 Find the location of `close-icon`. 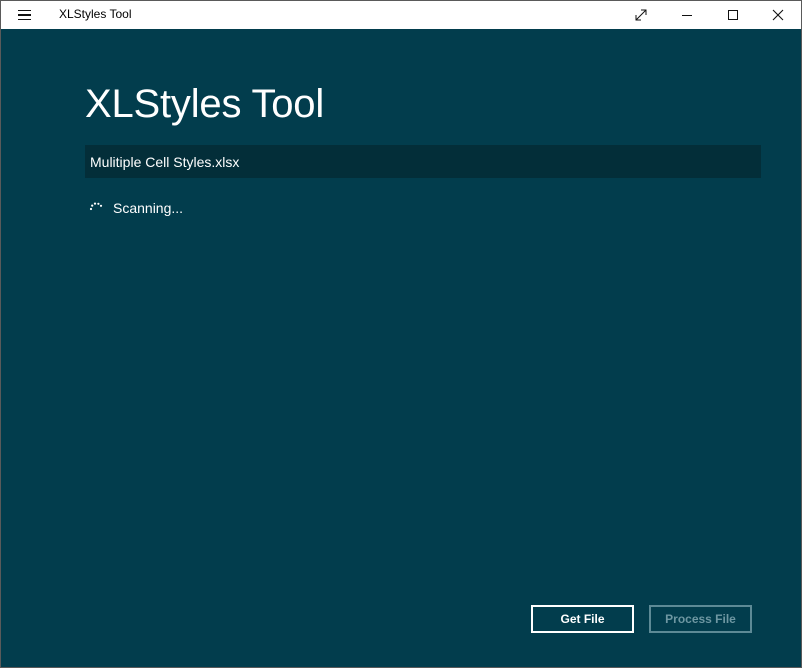

close-icon is located at coordinates (778, 15).